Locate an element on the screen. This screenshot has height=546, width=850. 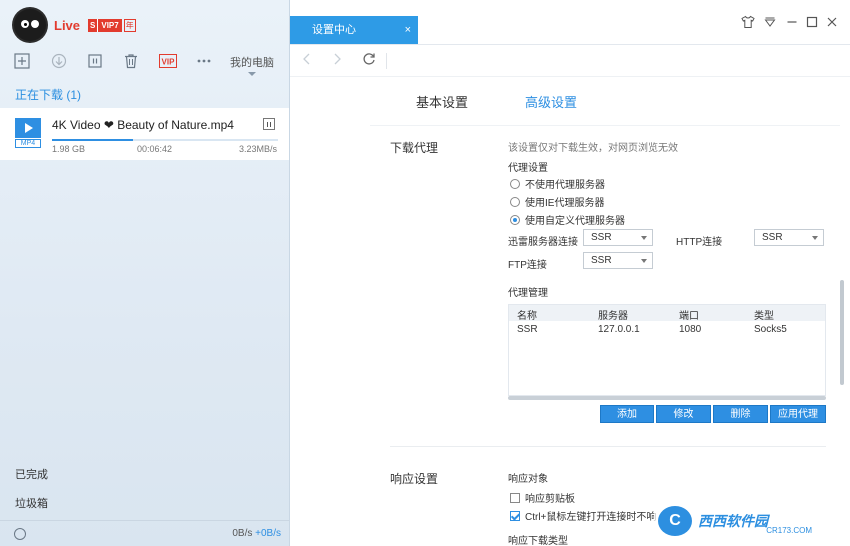
ctrl-click-checkbox-row: Ctrl+鼠标左键打开连接时不响 is located at coordinates (583, 515).